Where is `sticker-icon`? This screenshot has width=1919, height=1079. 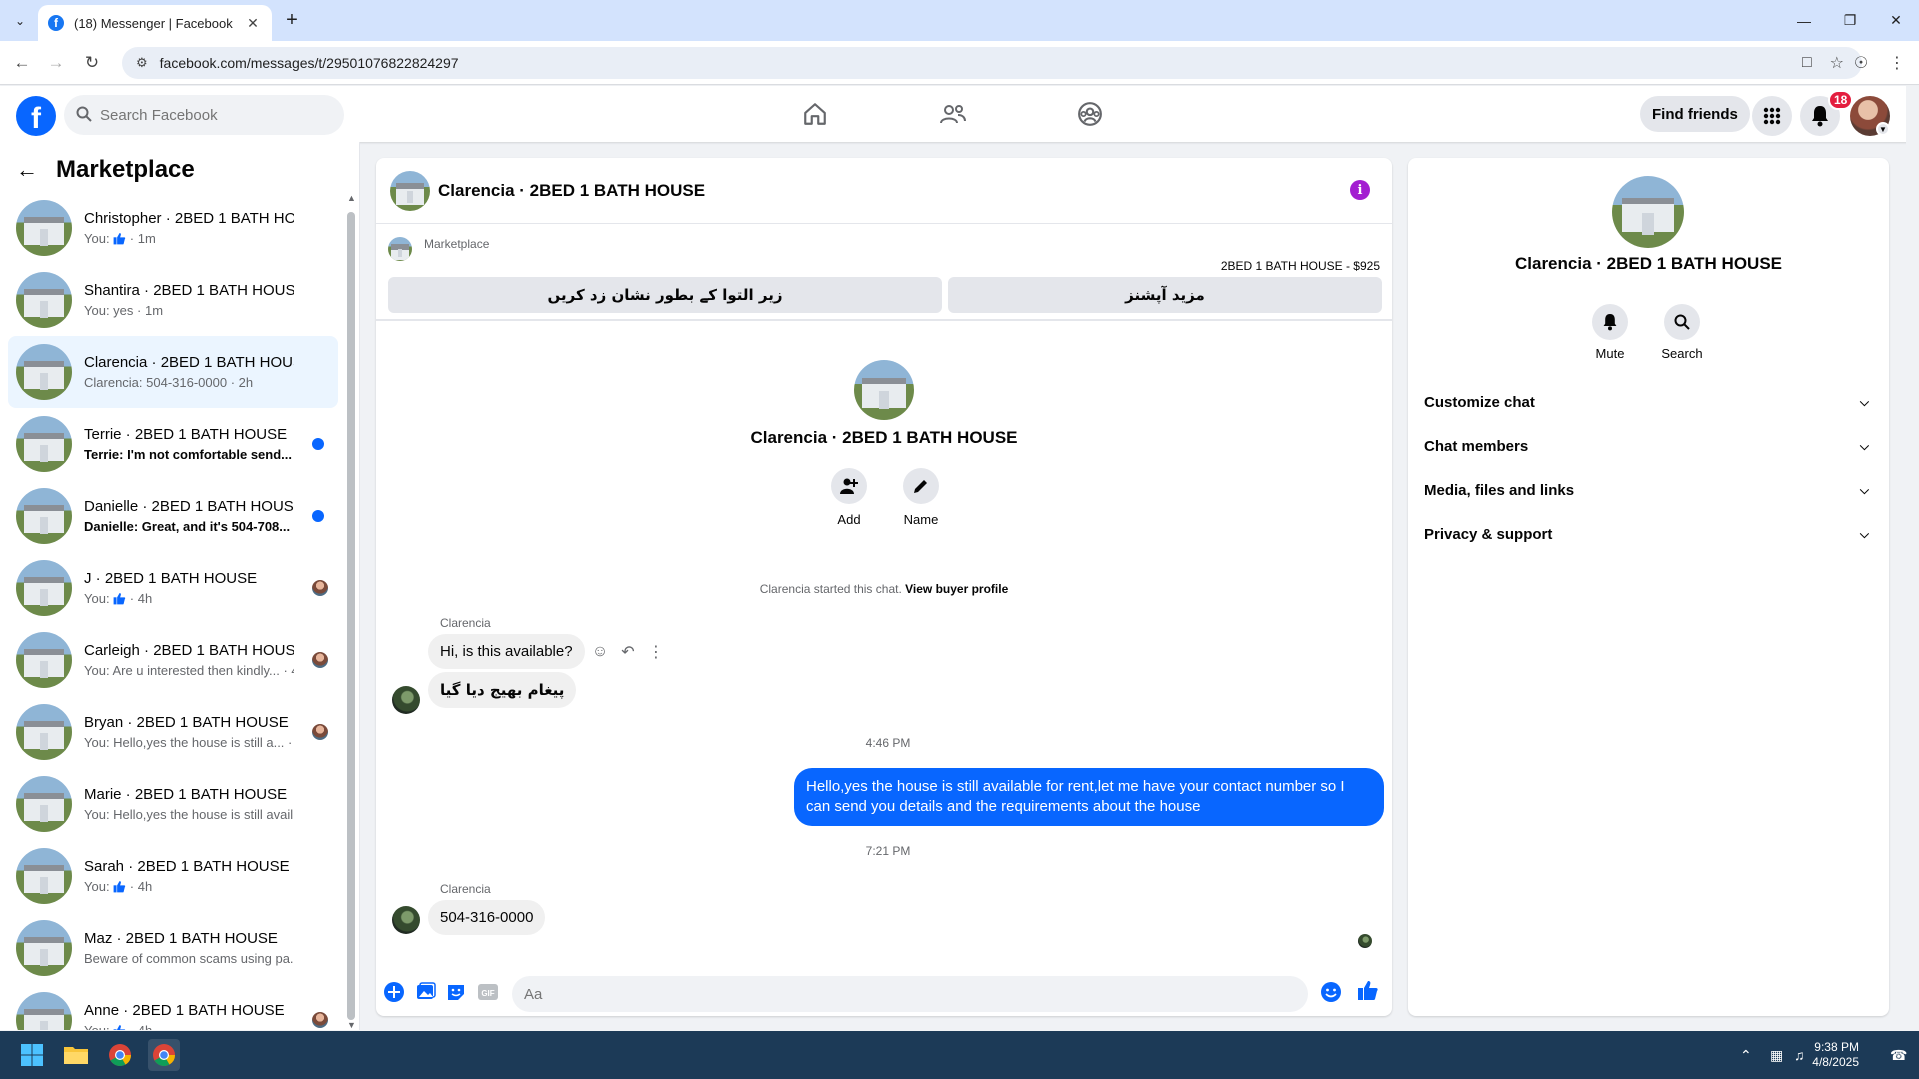 sticker-icon is located at coordinates (456, 992).